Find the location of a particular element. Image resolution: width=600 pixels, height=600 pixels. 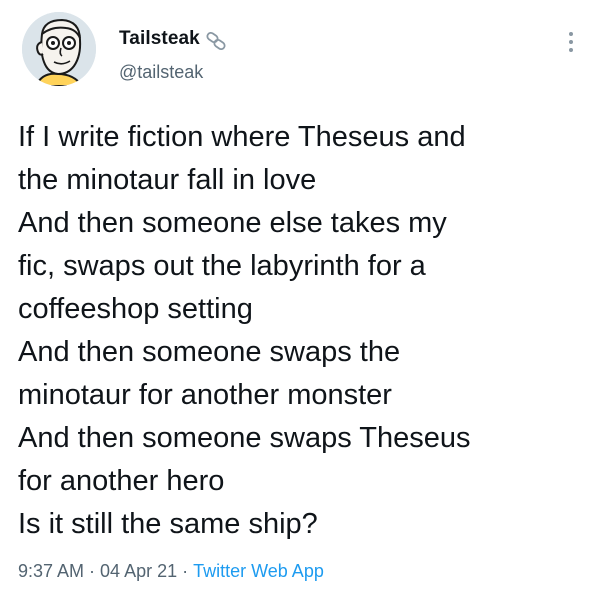

cartoon-face-avatar-icon is located at coordinates (59, 49).